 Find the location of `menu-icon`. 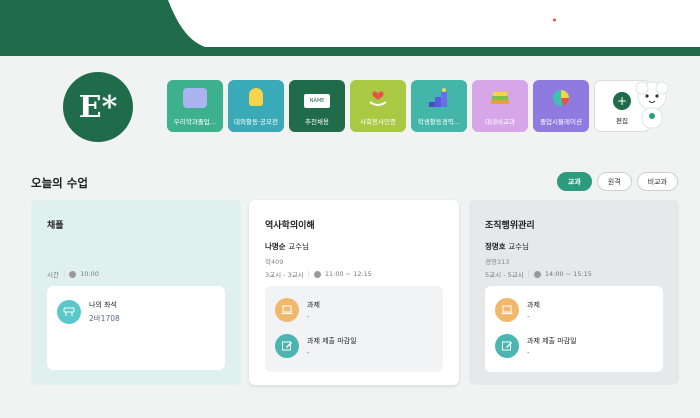

menu-icon is located at coordinates (642, 23).